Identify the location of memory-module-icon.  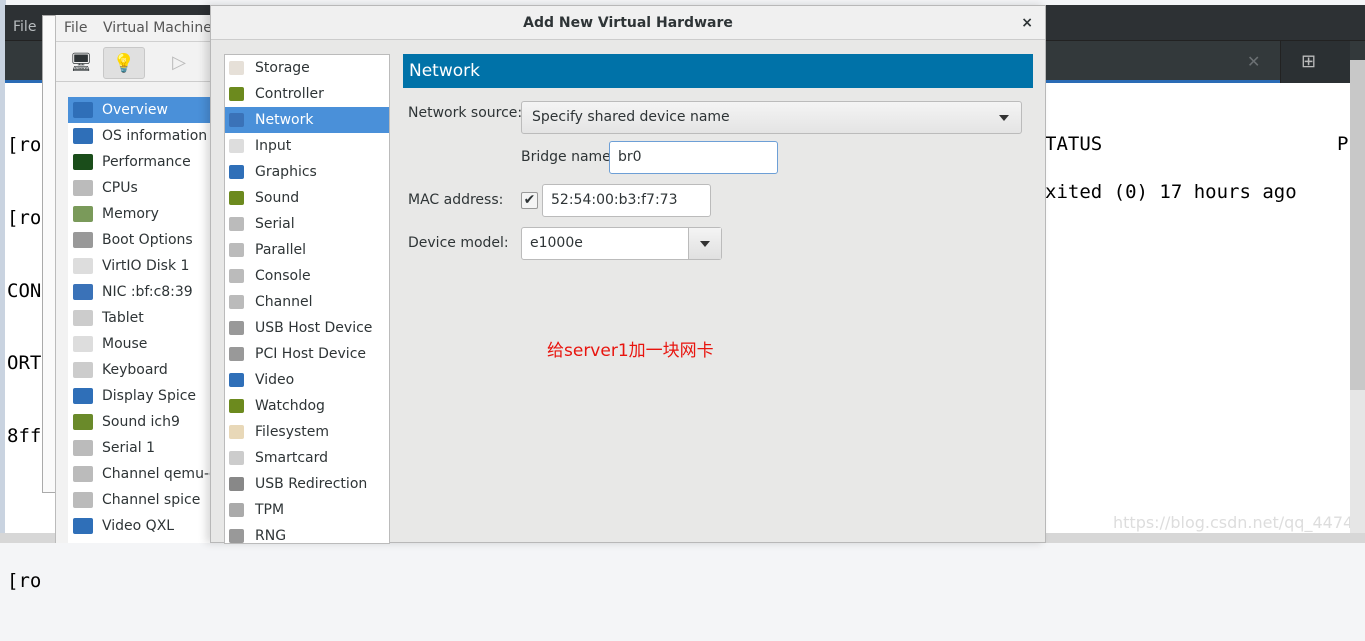
(83, 214).